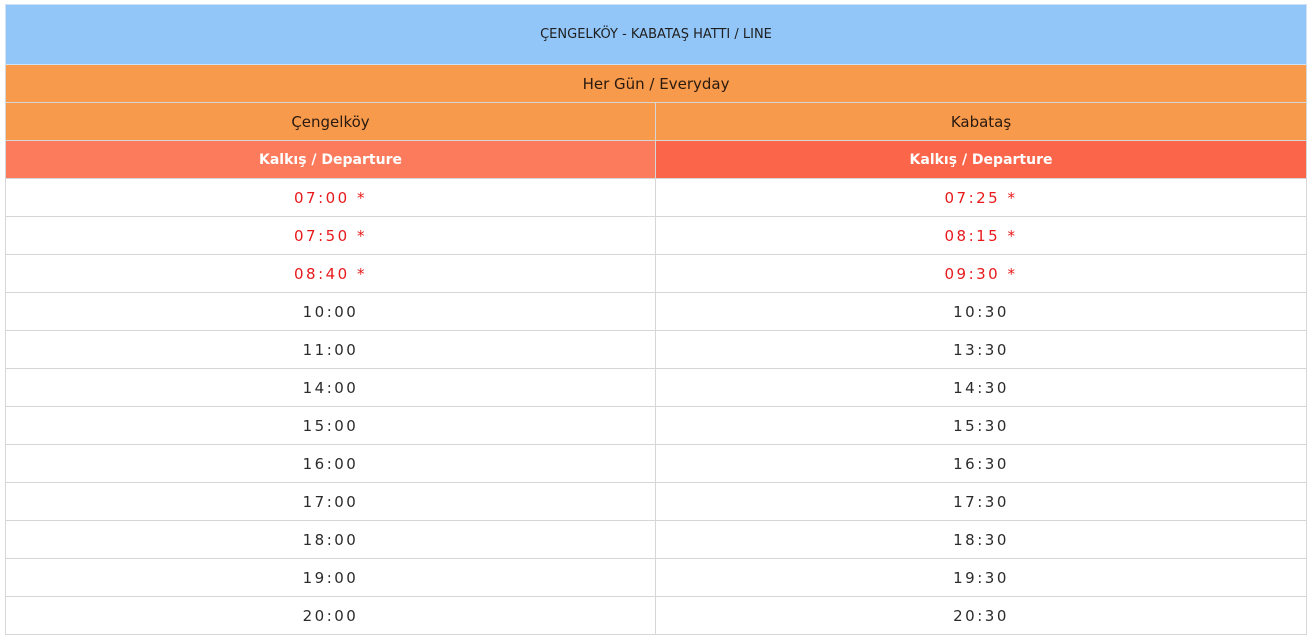 The height and width of the screenshot is (638, 1312). What do you see at coordinates (981, 425) in the screenshot?
I see `departure-time-kabatas: 15:30` at bounding box center [981, 425].